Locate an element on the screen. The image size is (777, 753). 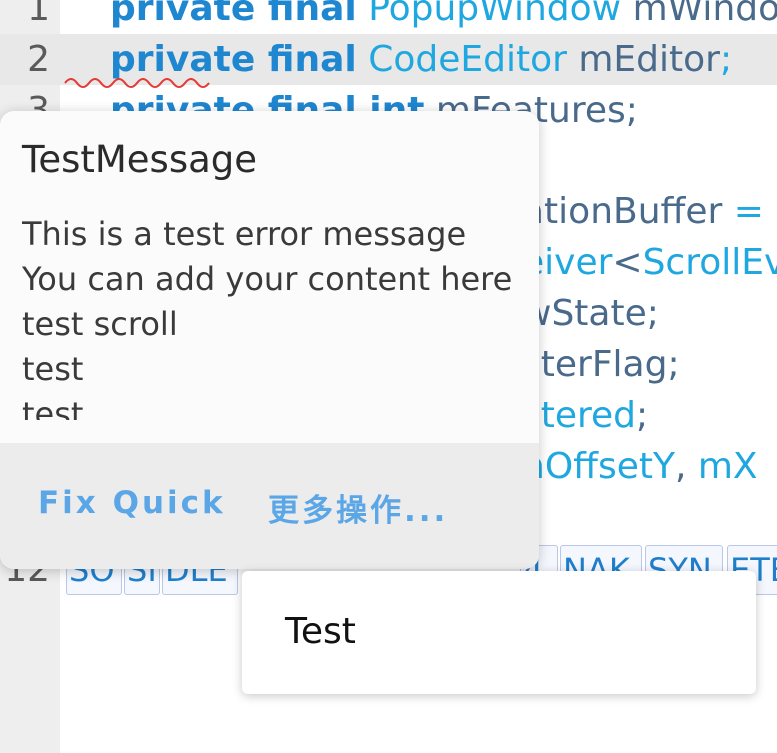
completion-item: Test is located at coordinates (499, 632).